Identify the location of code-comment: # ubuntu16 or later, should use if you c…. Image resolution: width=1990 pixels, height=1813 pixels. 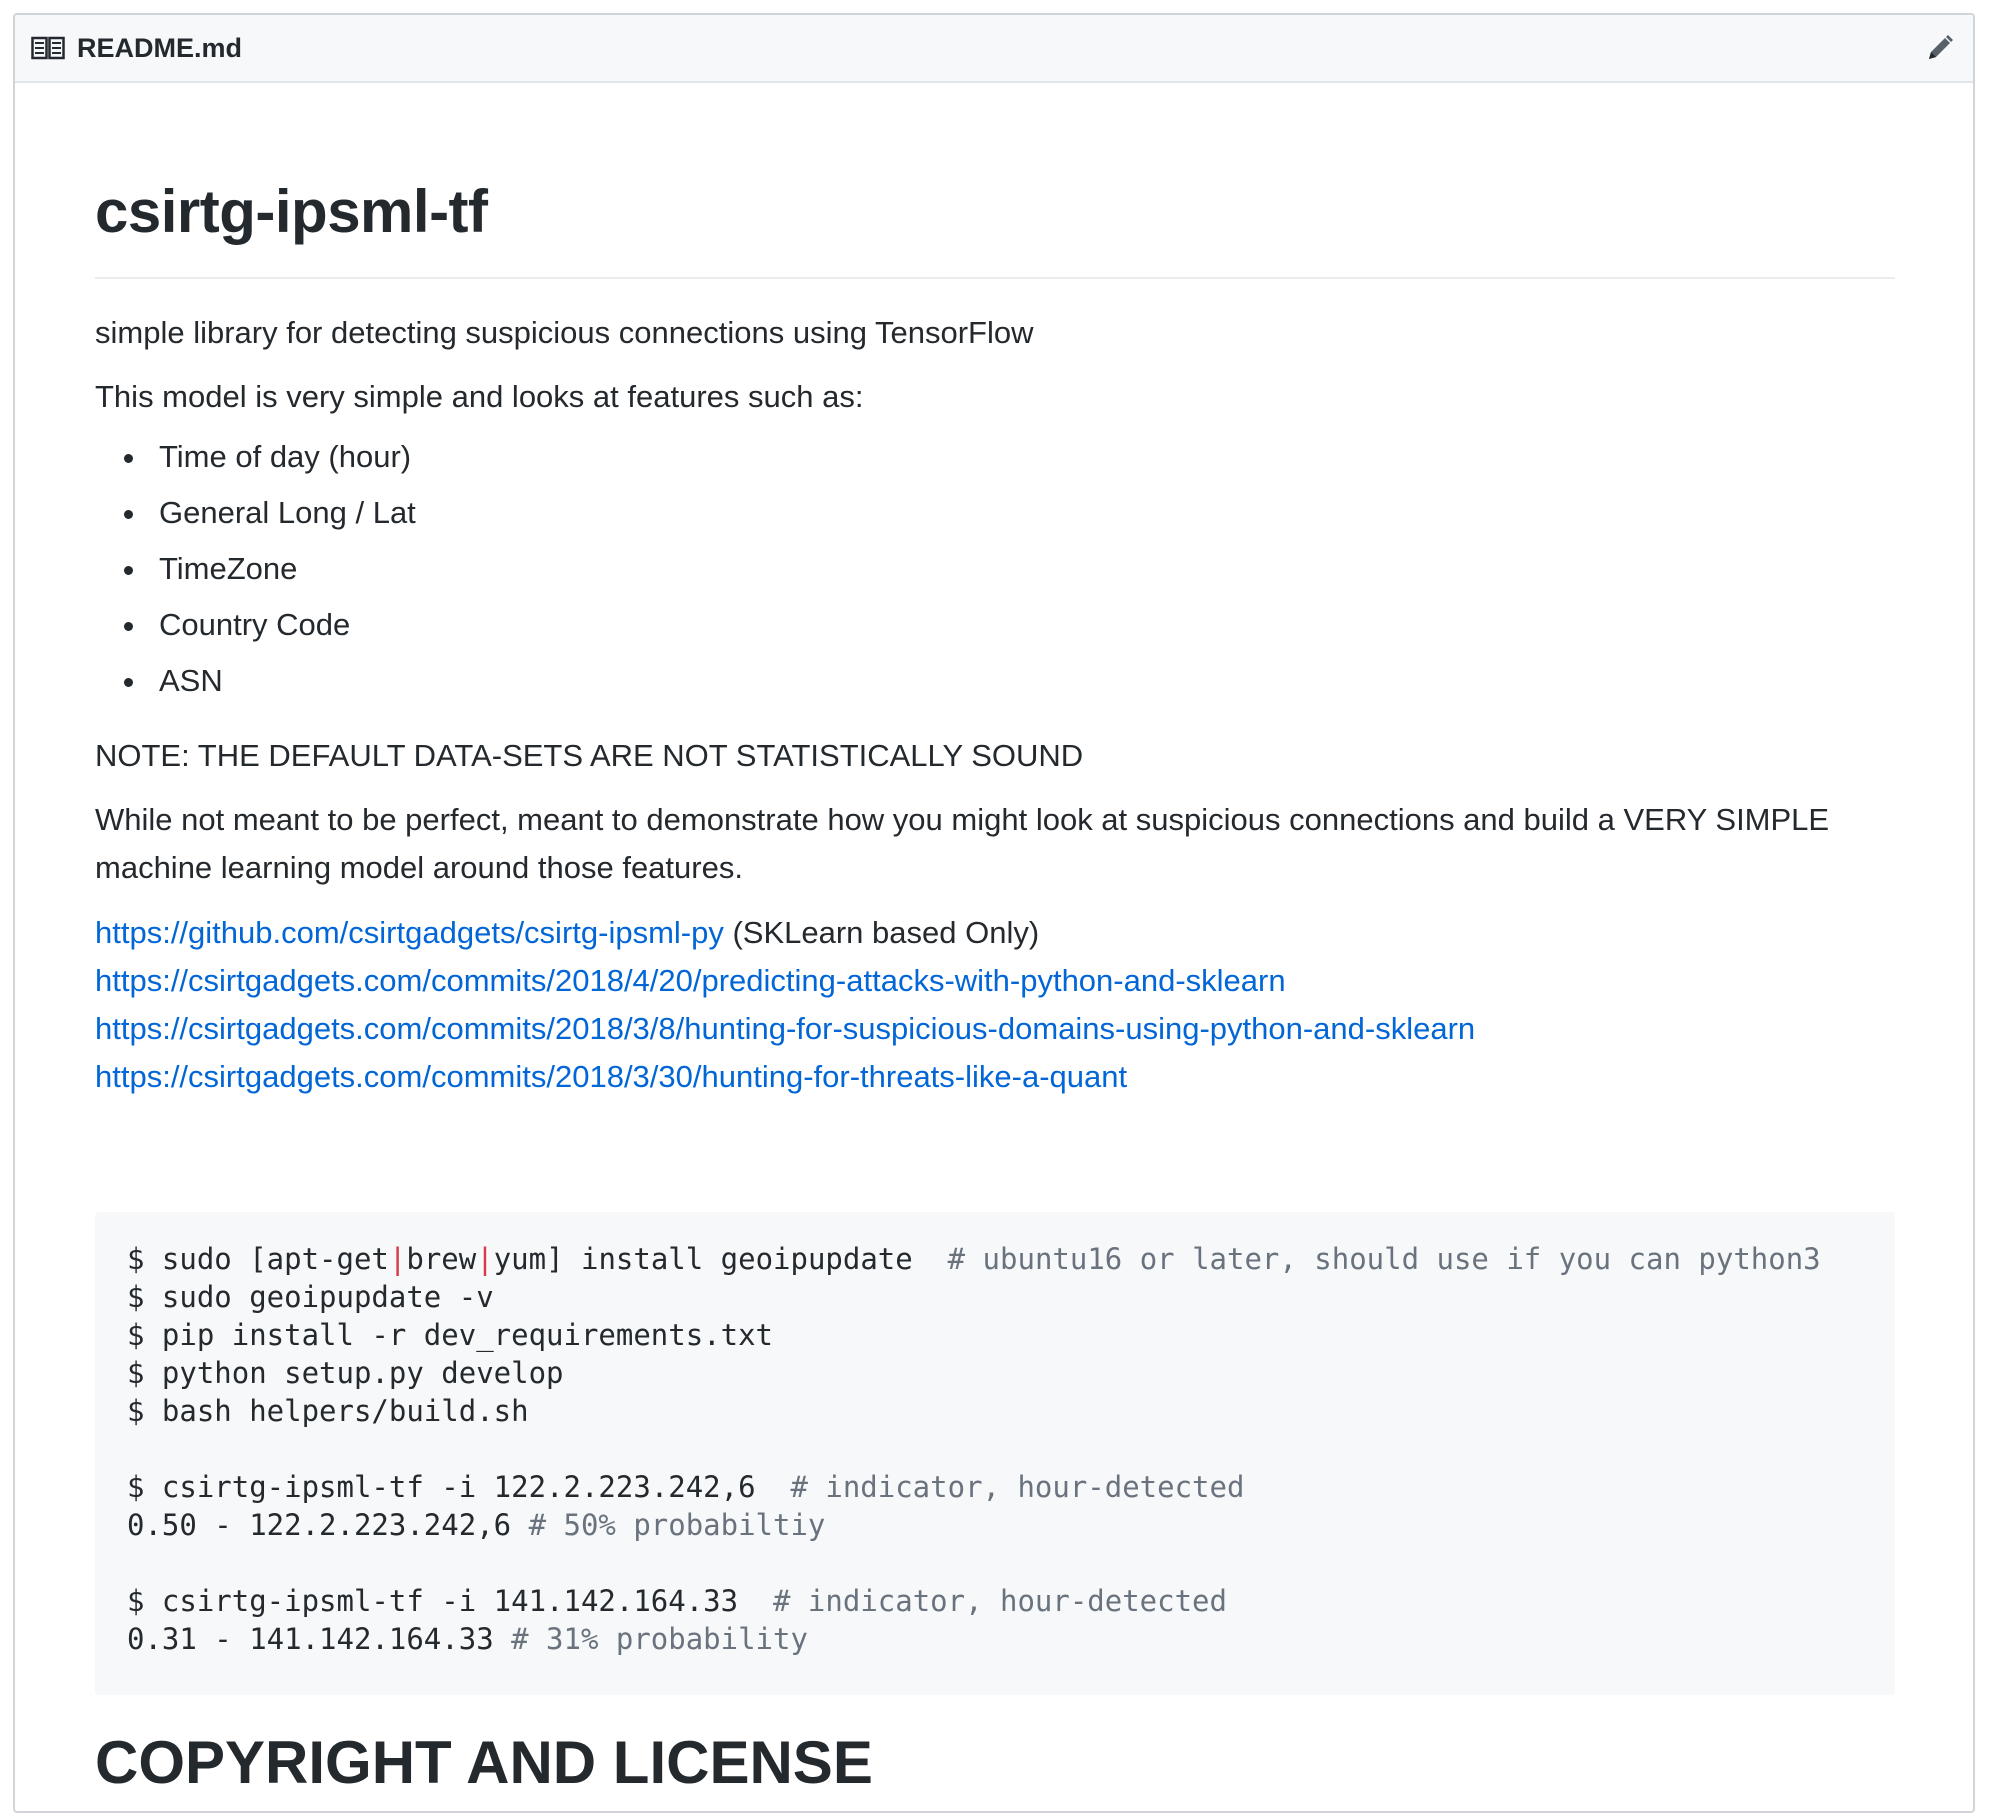
(1384, 1259).